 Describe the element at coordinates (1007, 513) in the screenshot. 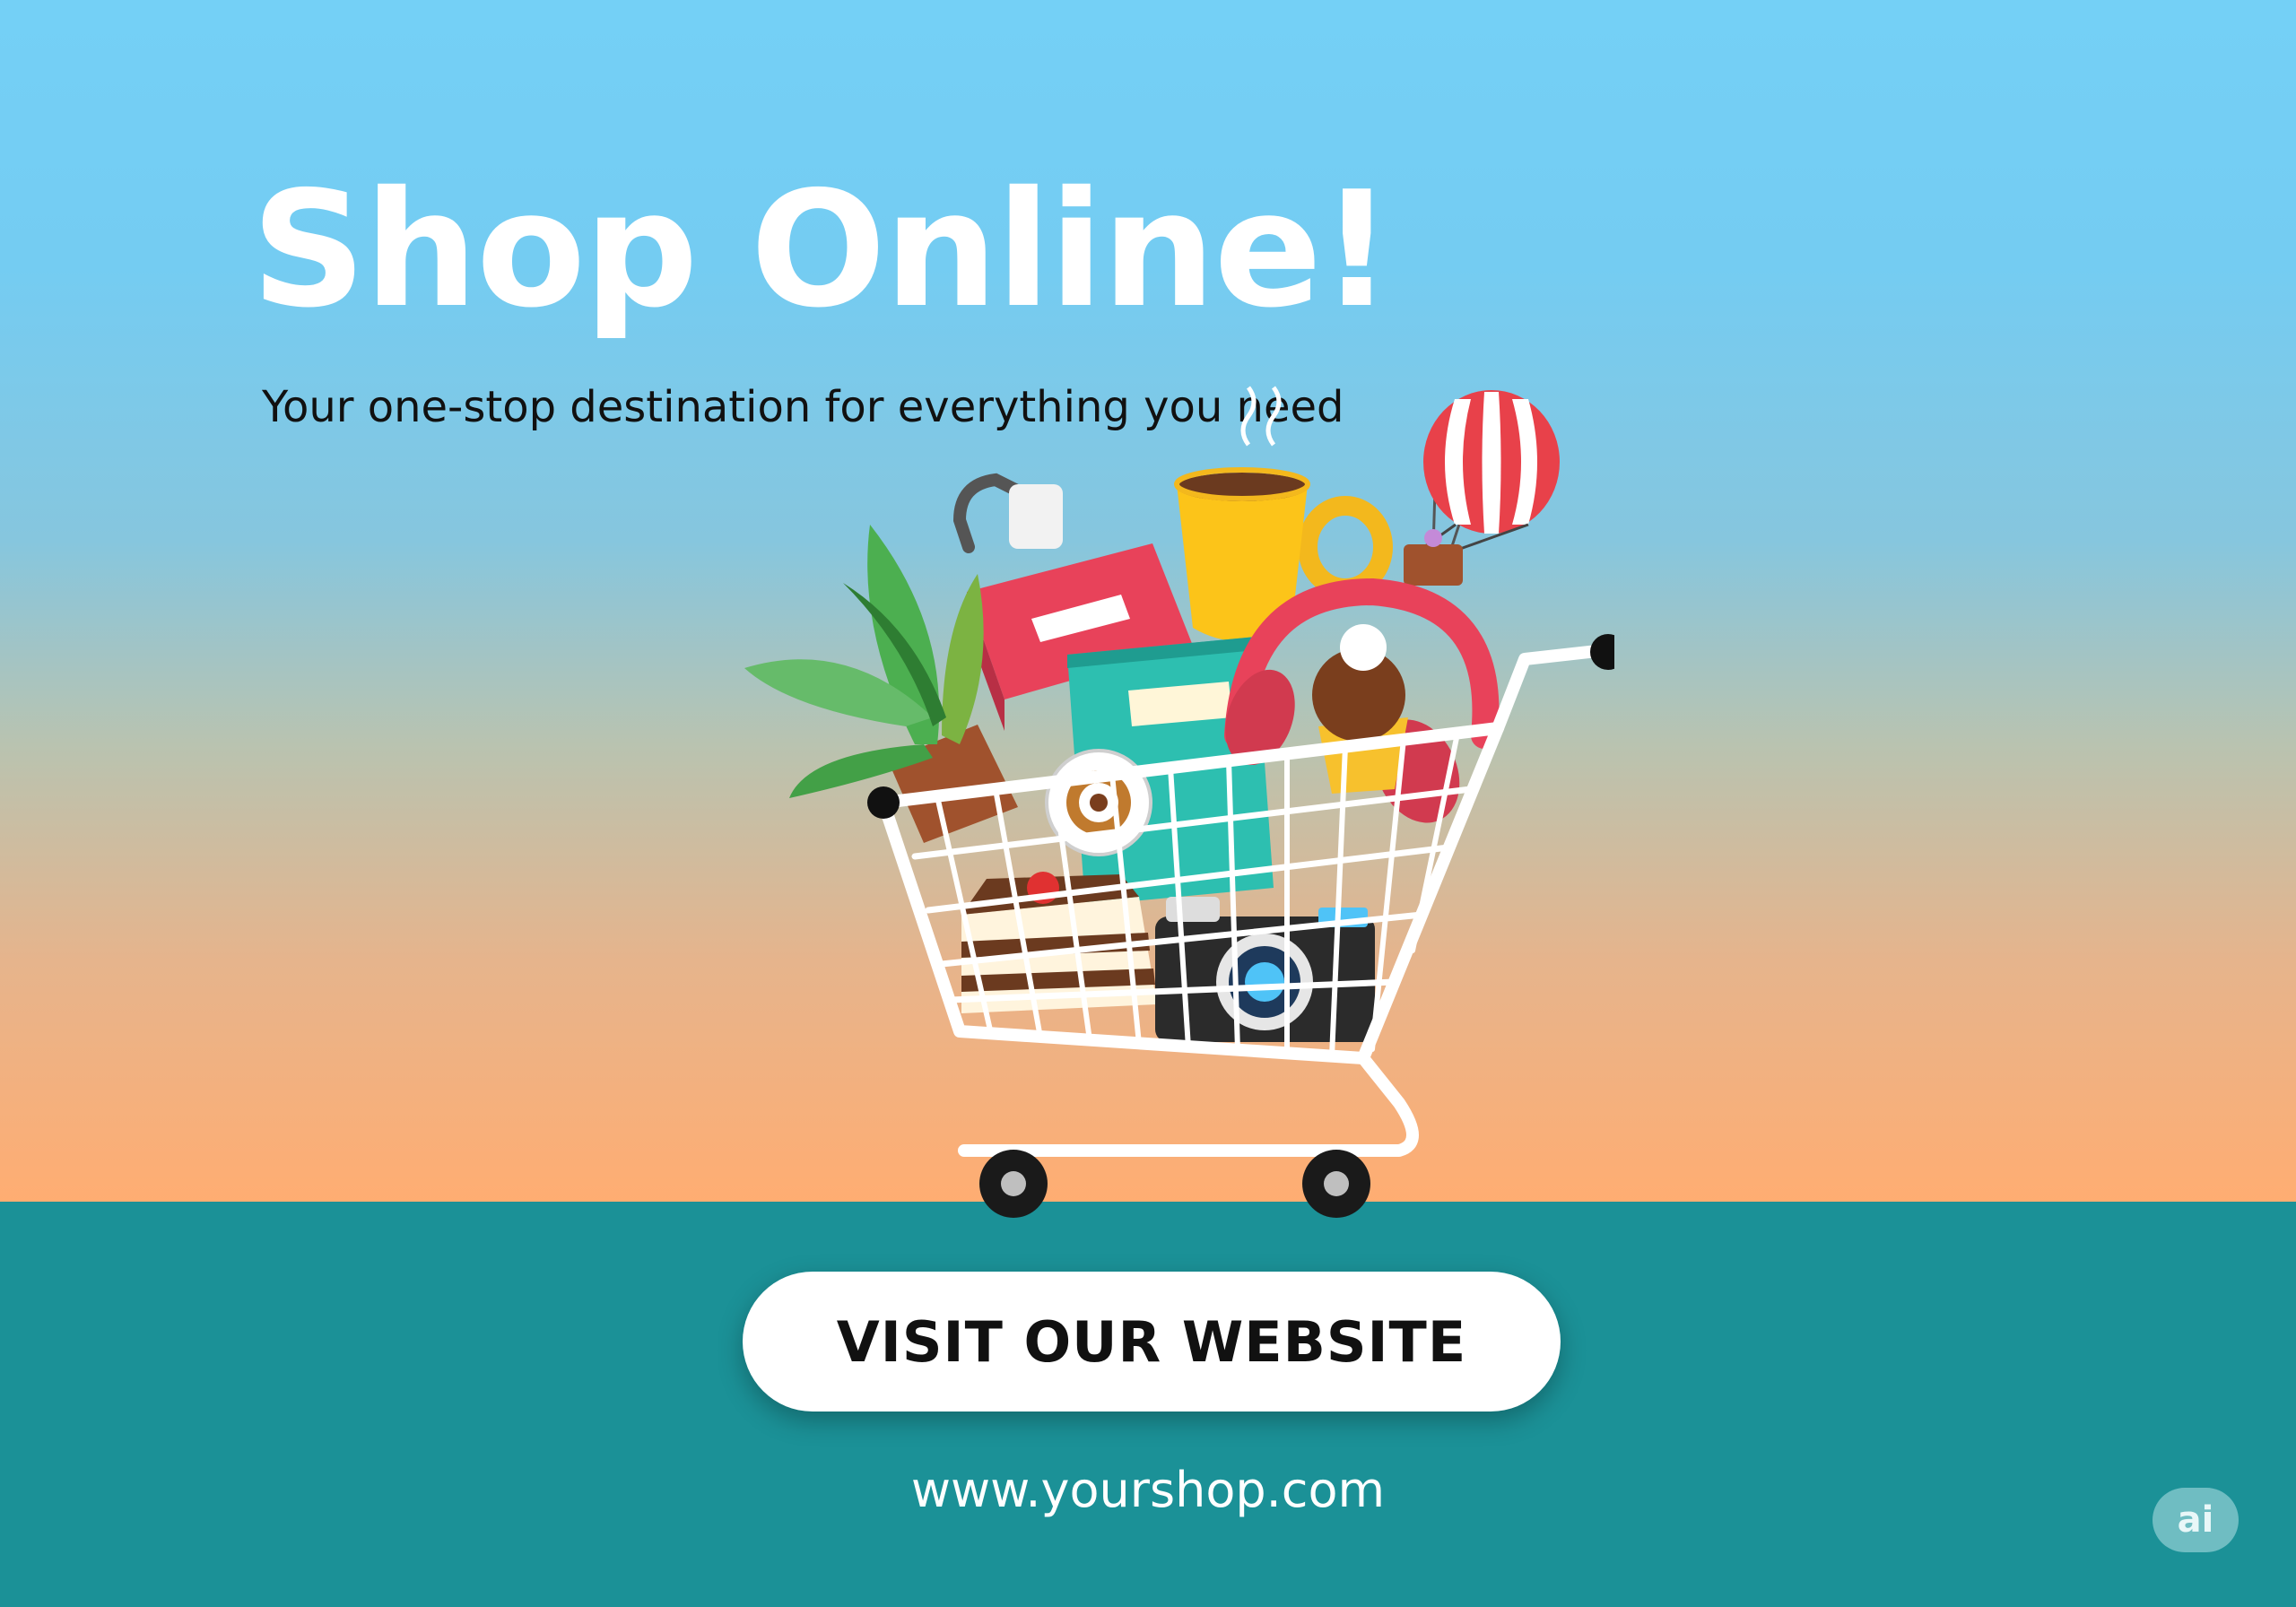

I see `handbag-icon` at that location.